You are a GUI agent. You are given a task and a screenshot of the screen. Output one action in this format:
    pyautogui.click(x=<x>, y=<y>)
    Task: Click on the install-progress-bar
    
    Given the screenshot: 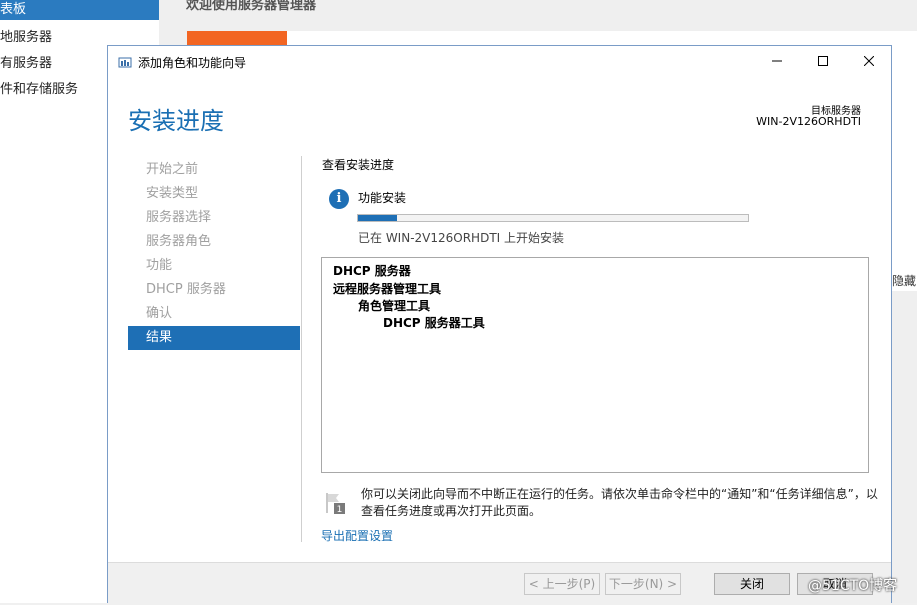 What is the action you would take?
    pyautogui.click(x=553, y=218)
    